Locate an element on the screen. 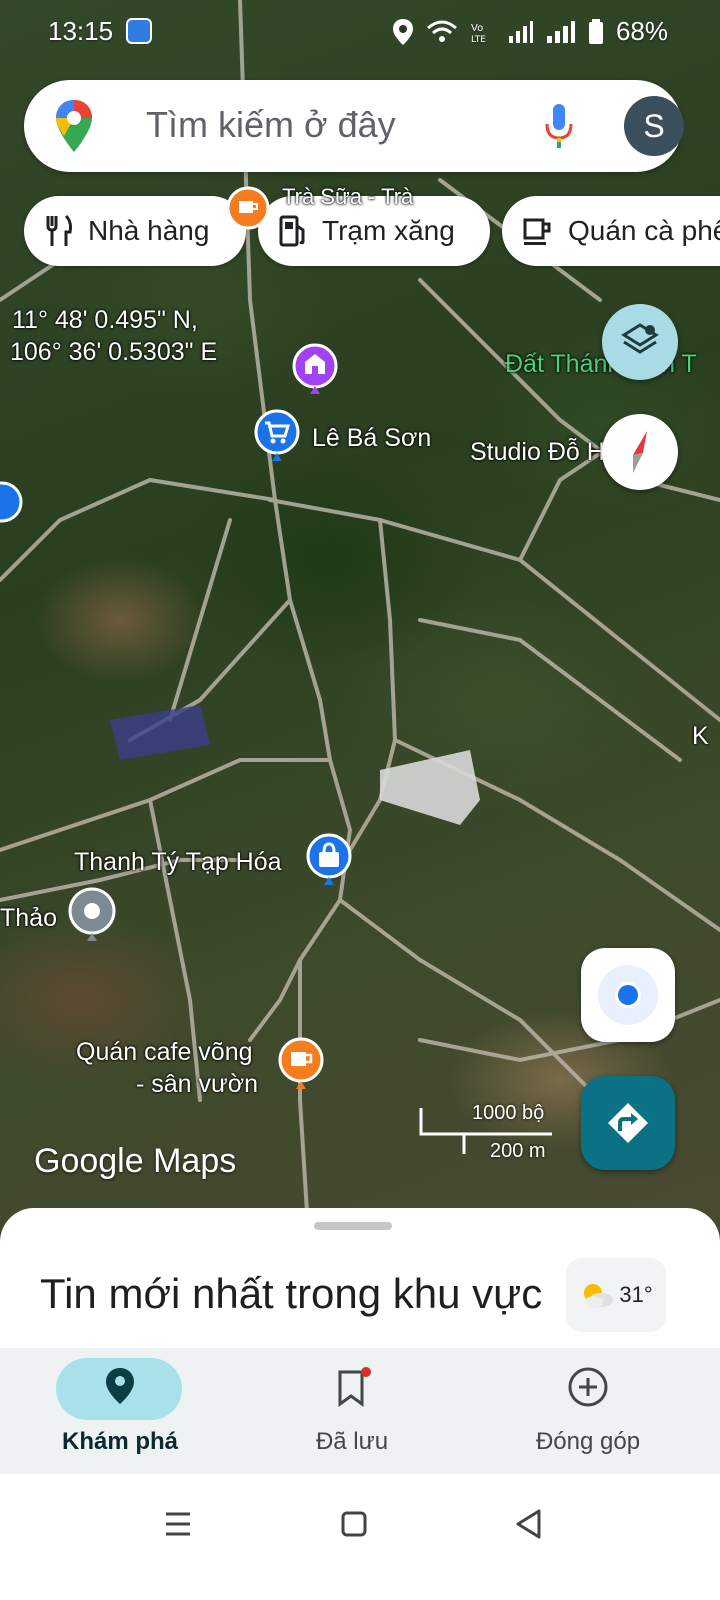 Image resolution: width=720 pixels, height=1600 pixels. search-input: Tìm kiếm ở đây is located at coordinates (271, 125).